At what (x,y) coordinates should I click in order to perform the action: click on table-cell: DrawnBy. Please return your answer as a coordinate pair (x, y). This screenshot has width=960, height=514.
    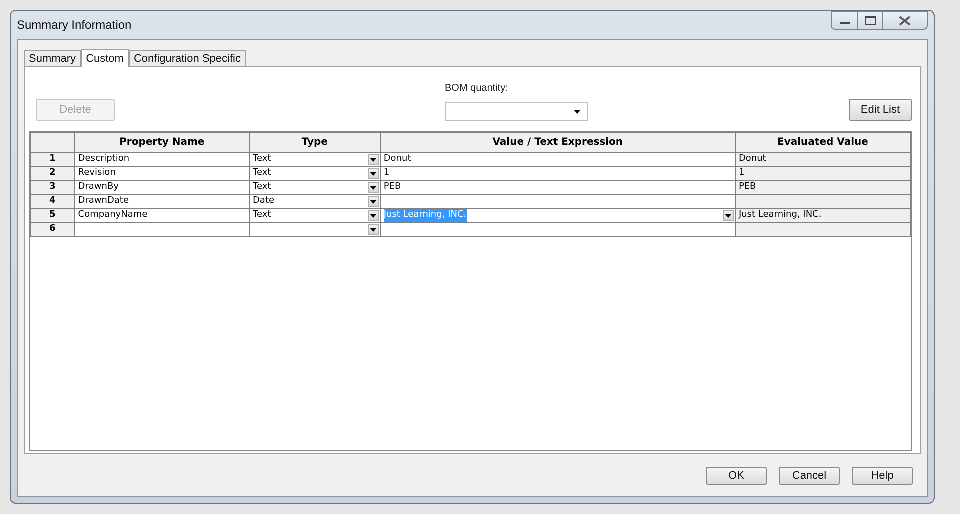
    Looking at the image, I should click on (162, 187).